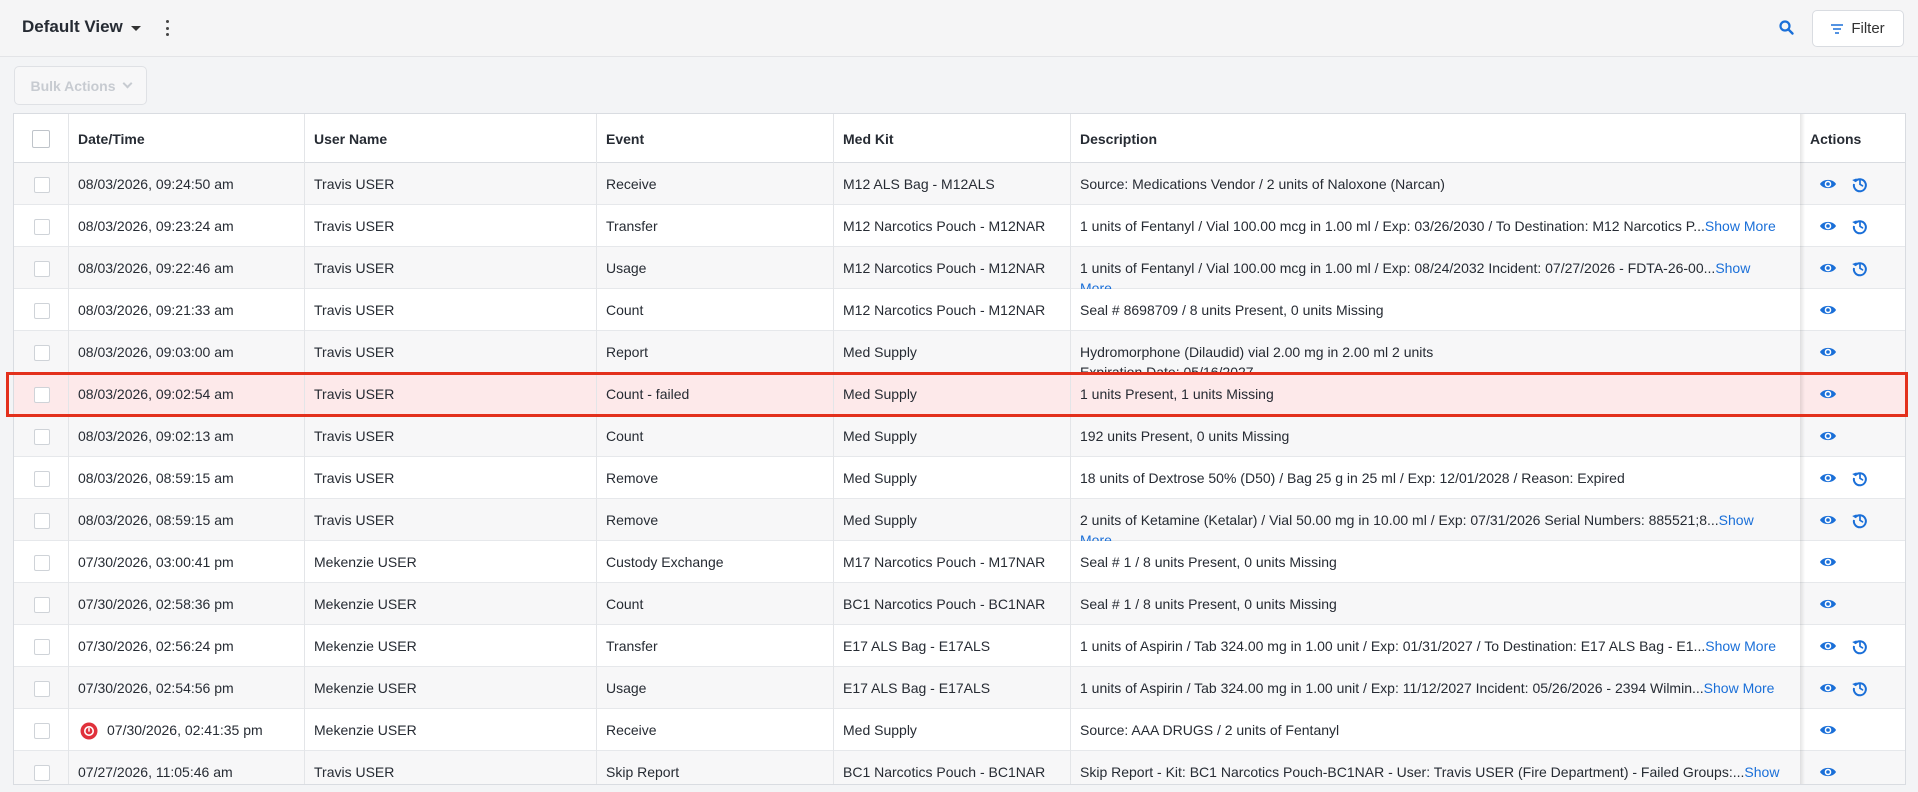 This screenshot has height=792, width=1918. Describe the element at coordinates (450, 138) in the screenshot. I see `column-header-user: User Name` at that location.